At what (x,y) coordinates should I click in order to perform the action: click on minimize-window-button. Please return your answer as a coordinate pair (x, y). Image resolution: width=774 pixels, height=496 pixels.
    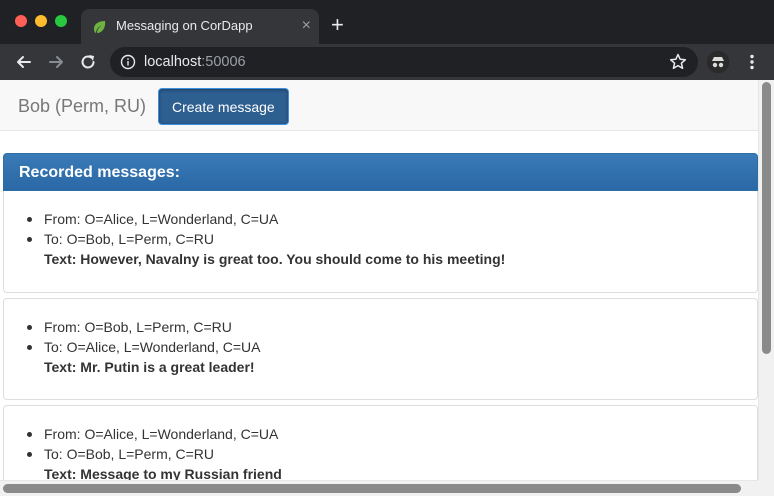
    Looking at the image, I should click on (41, 21).